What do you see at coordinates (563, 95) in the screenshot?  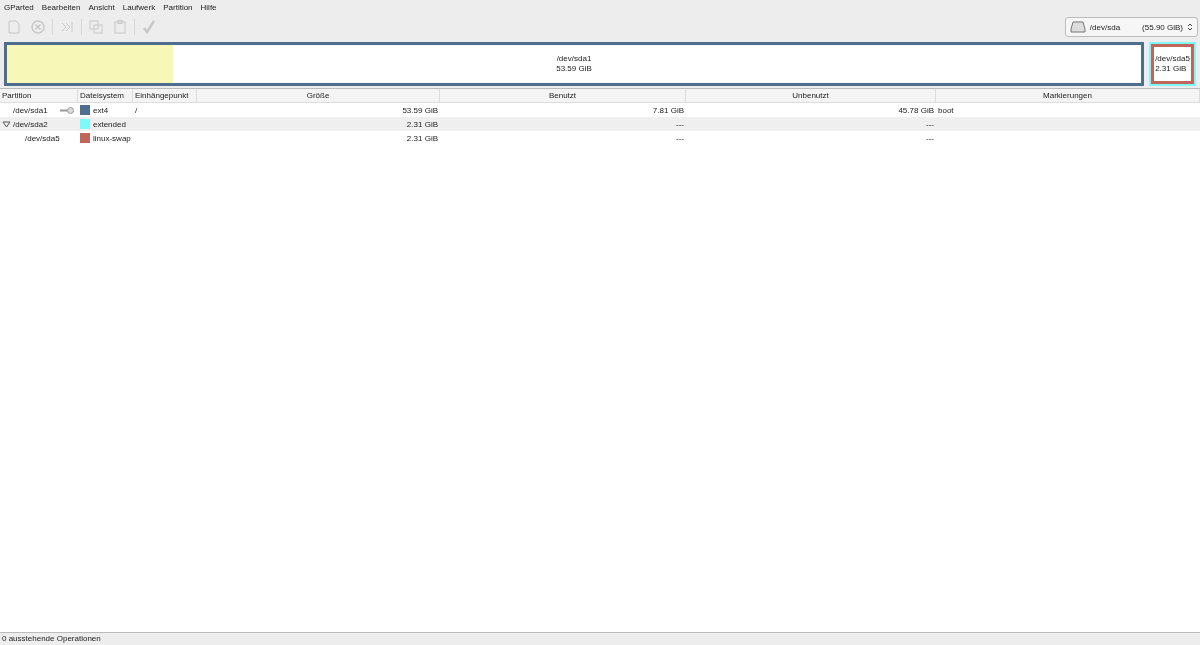 I see `column-header: Benutzt` at bounding box center [563, 95].